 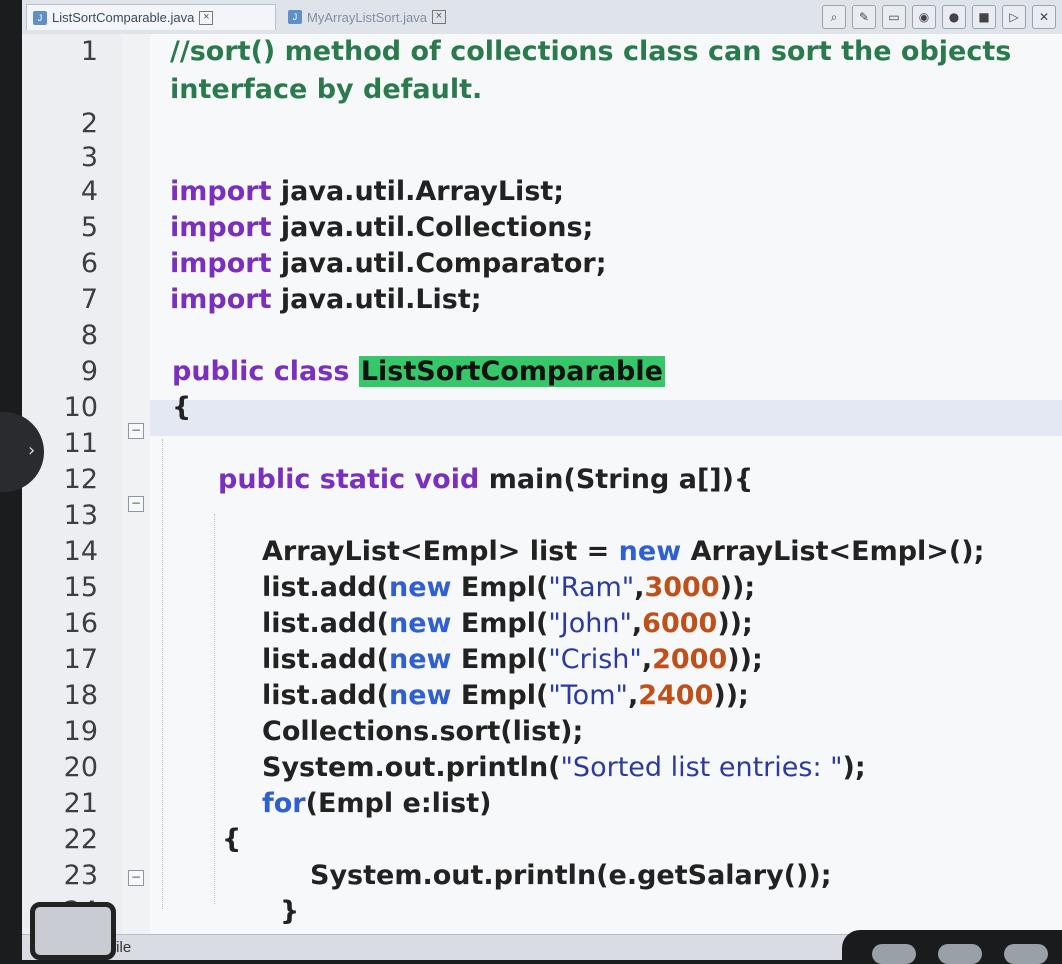 I want to click on code-line: 3, so click(x=542, y=159).